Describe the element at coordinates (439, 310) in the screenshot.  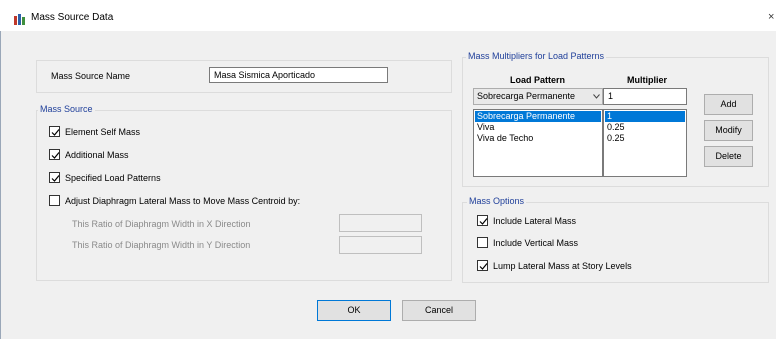
I see `cancel-button: Cancel` at that location.